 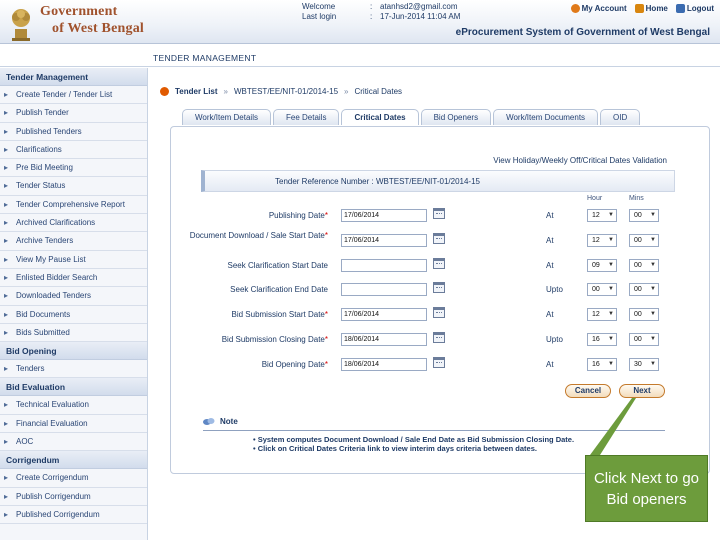 What do you see at coordinates (384, 339) in the screenshot?
I see `bid-submission-closing-input: 18/06/2014` at bounding box center [384, 339].